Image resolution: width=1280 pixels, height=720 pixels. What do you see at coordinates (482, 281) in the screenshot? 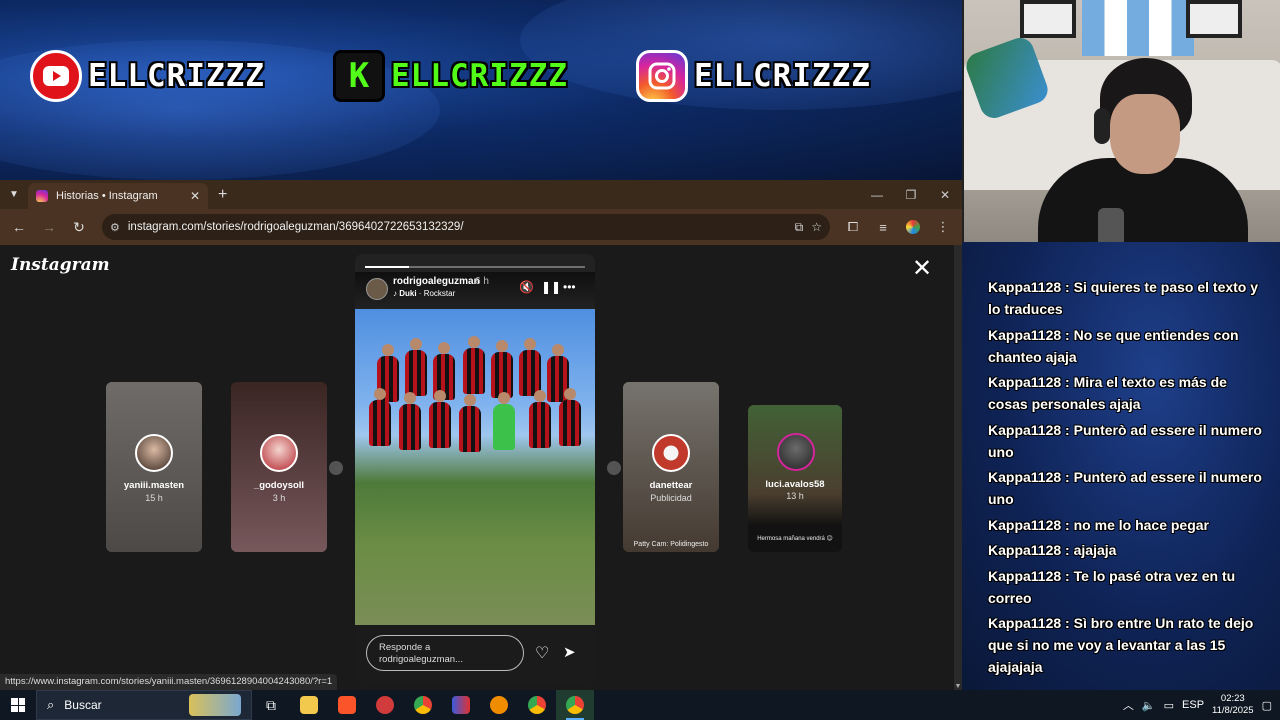
I see `story-timestamp: 6 h` at bounding box center [482, 281].